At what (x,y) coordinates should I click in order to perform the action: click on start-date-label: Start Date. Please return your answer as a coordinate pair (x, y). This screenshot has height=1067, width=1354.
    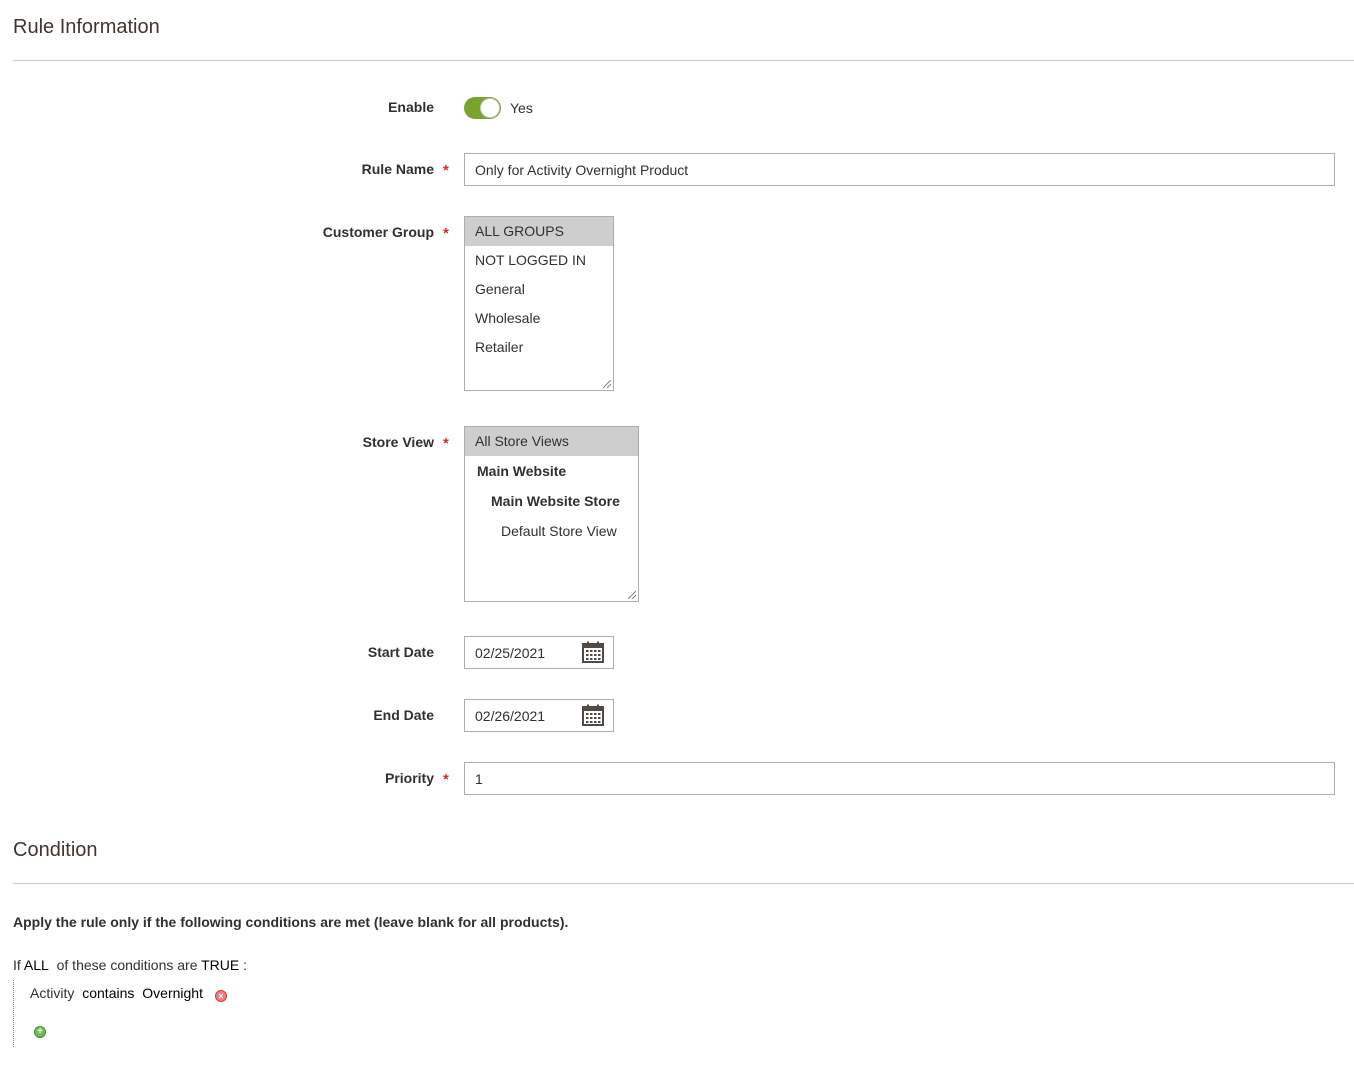
    Looking at the image, I should click on (400, 652).